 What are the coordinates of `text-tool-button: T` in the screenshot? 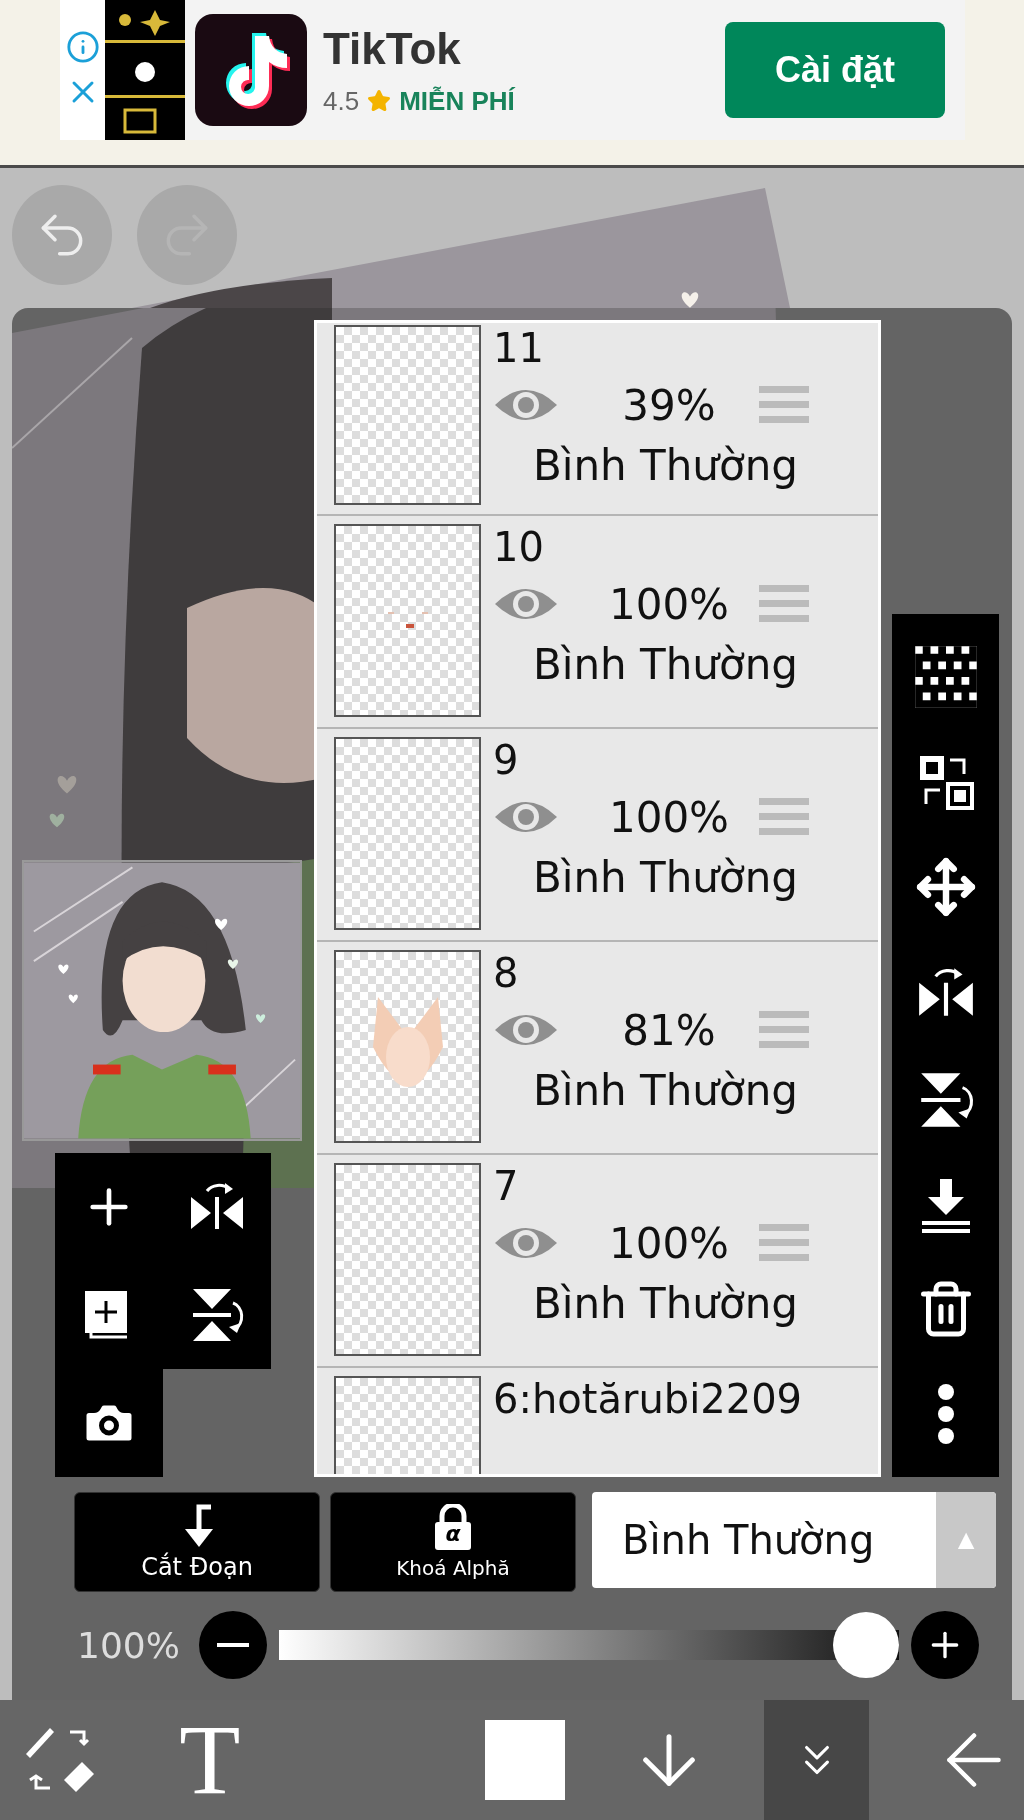 It's located at (209, 1760).